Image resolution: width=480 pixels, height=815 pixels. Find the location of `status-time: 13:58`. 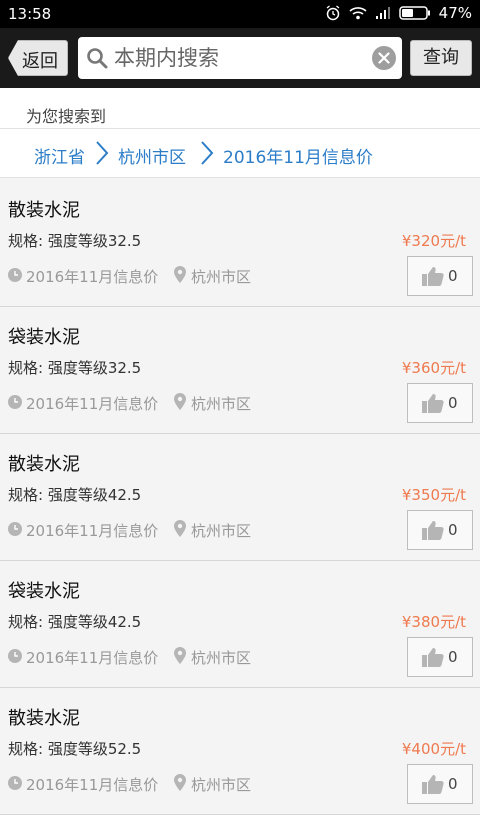

status-time: 13:58 is located at coordinates (30, 14).